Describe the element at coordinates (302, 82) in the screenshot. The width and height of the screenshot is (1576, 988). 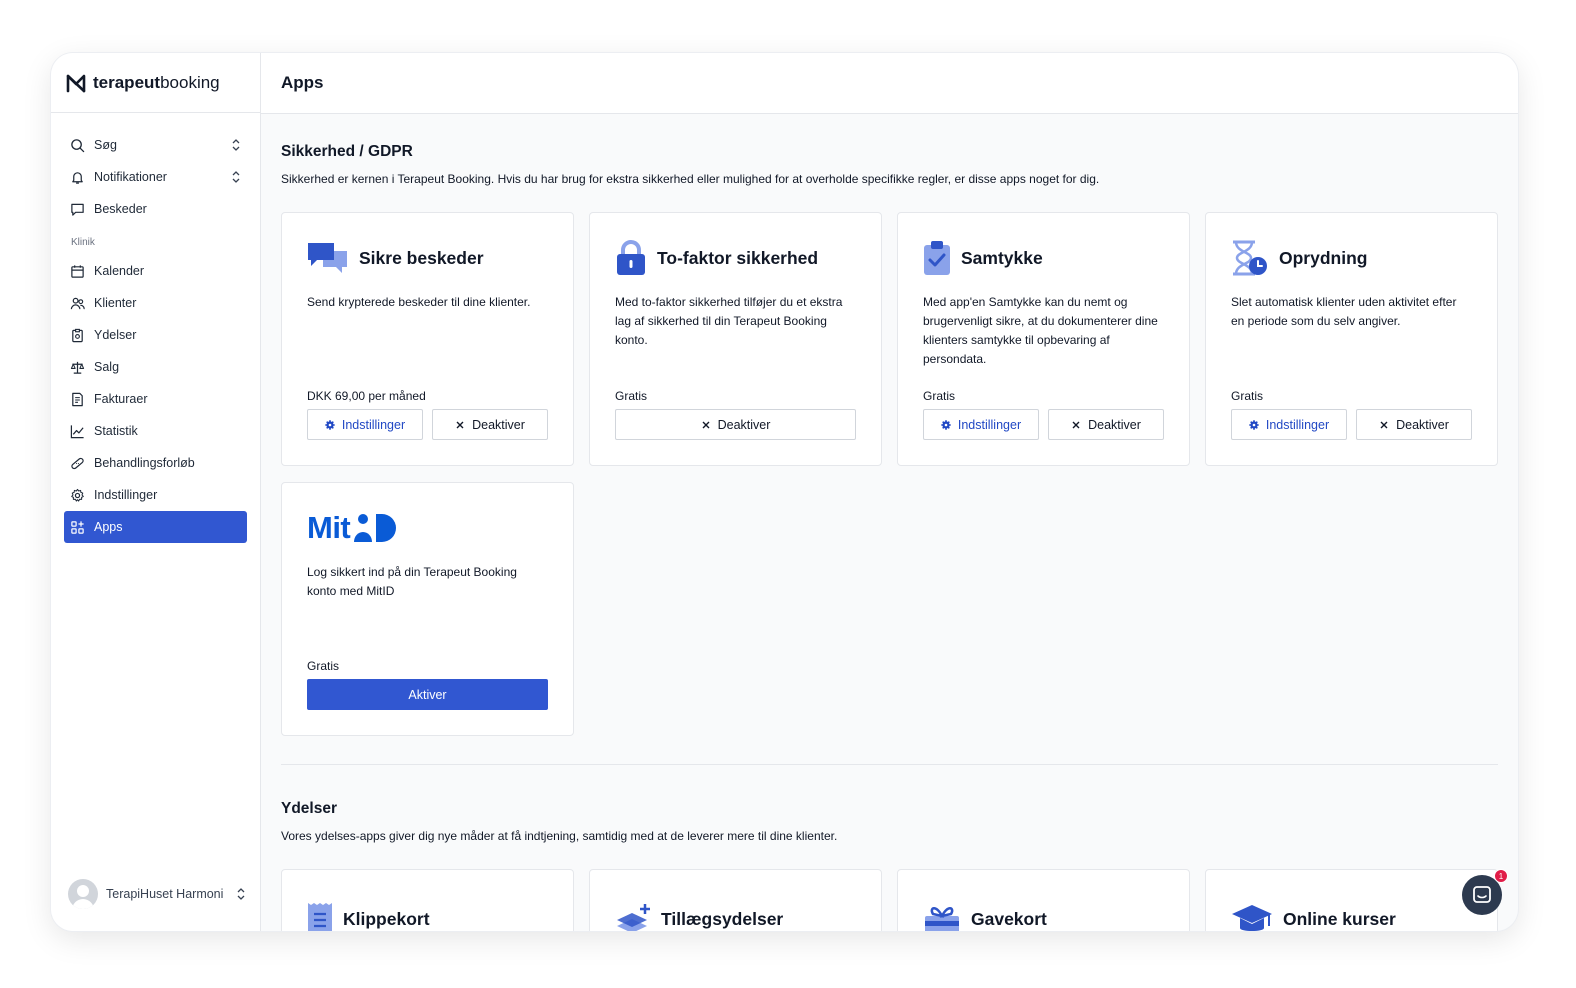
I see `page-title: Apps` at that location.